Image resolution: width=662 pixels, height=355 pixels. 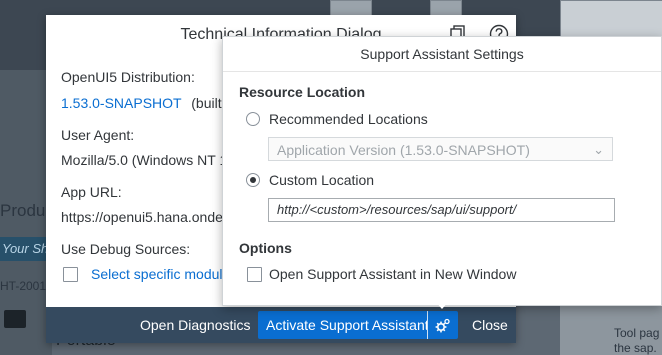 I want to click on recommended-location-radio, so click(x=253, y=119).